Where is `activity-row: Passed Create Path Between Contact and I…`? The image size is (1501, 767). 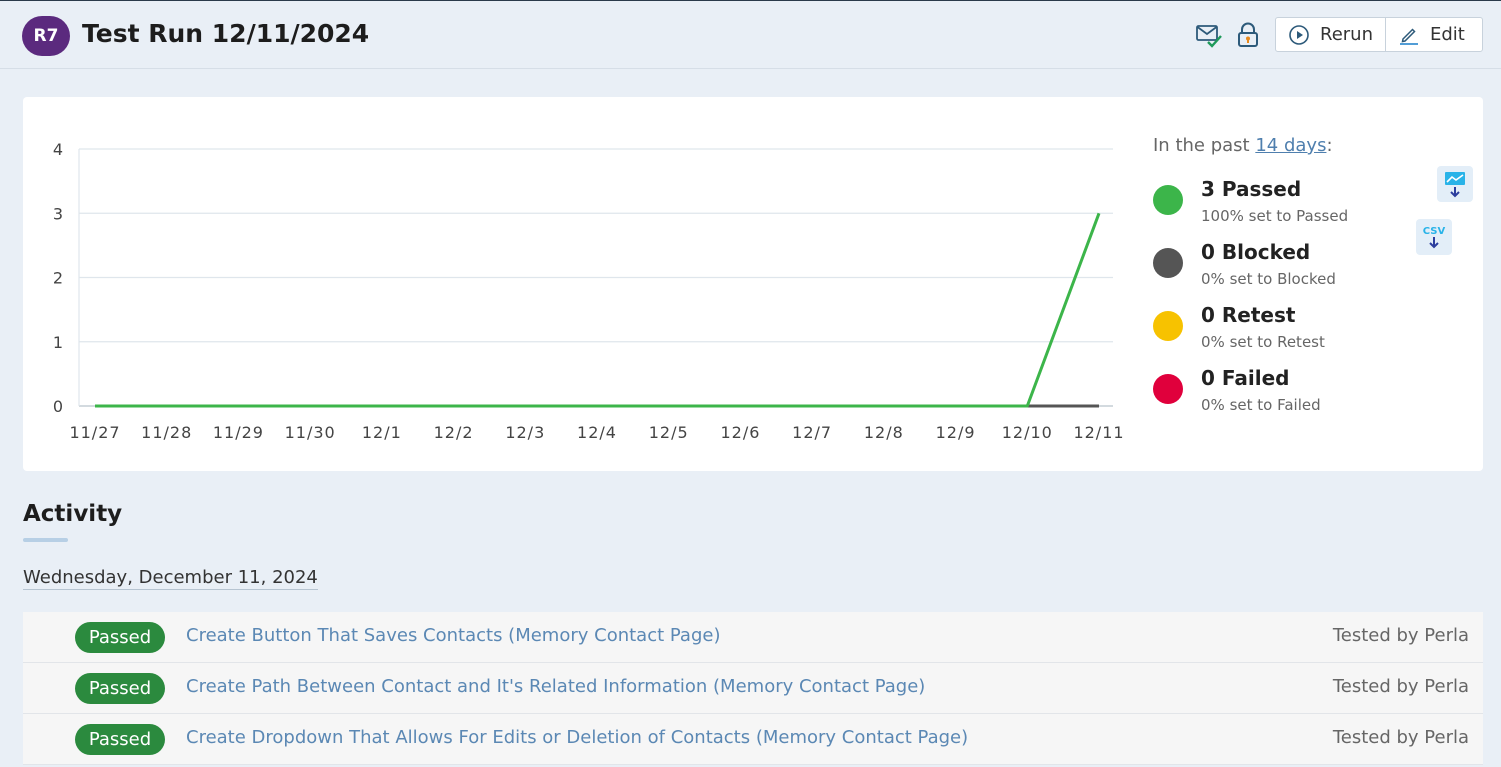
activity-row: Passed Create Path Between Contact and I… is located at coordinates (753, 688).